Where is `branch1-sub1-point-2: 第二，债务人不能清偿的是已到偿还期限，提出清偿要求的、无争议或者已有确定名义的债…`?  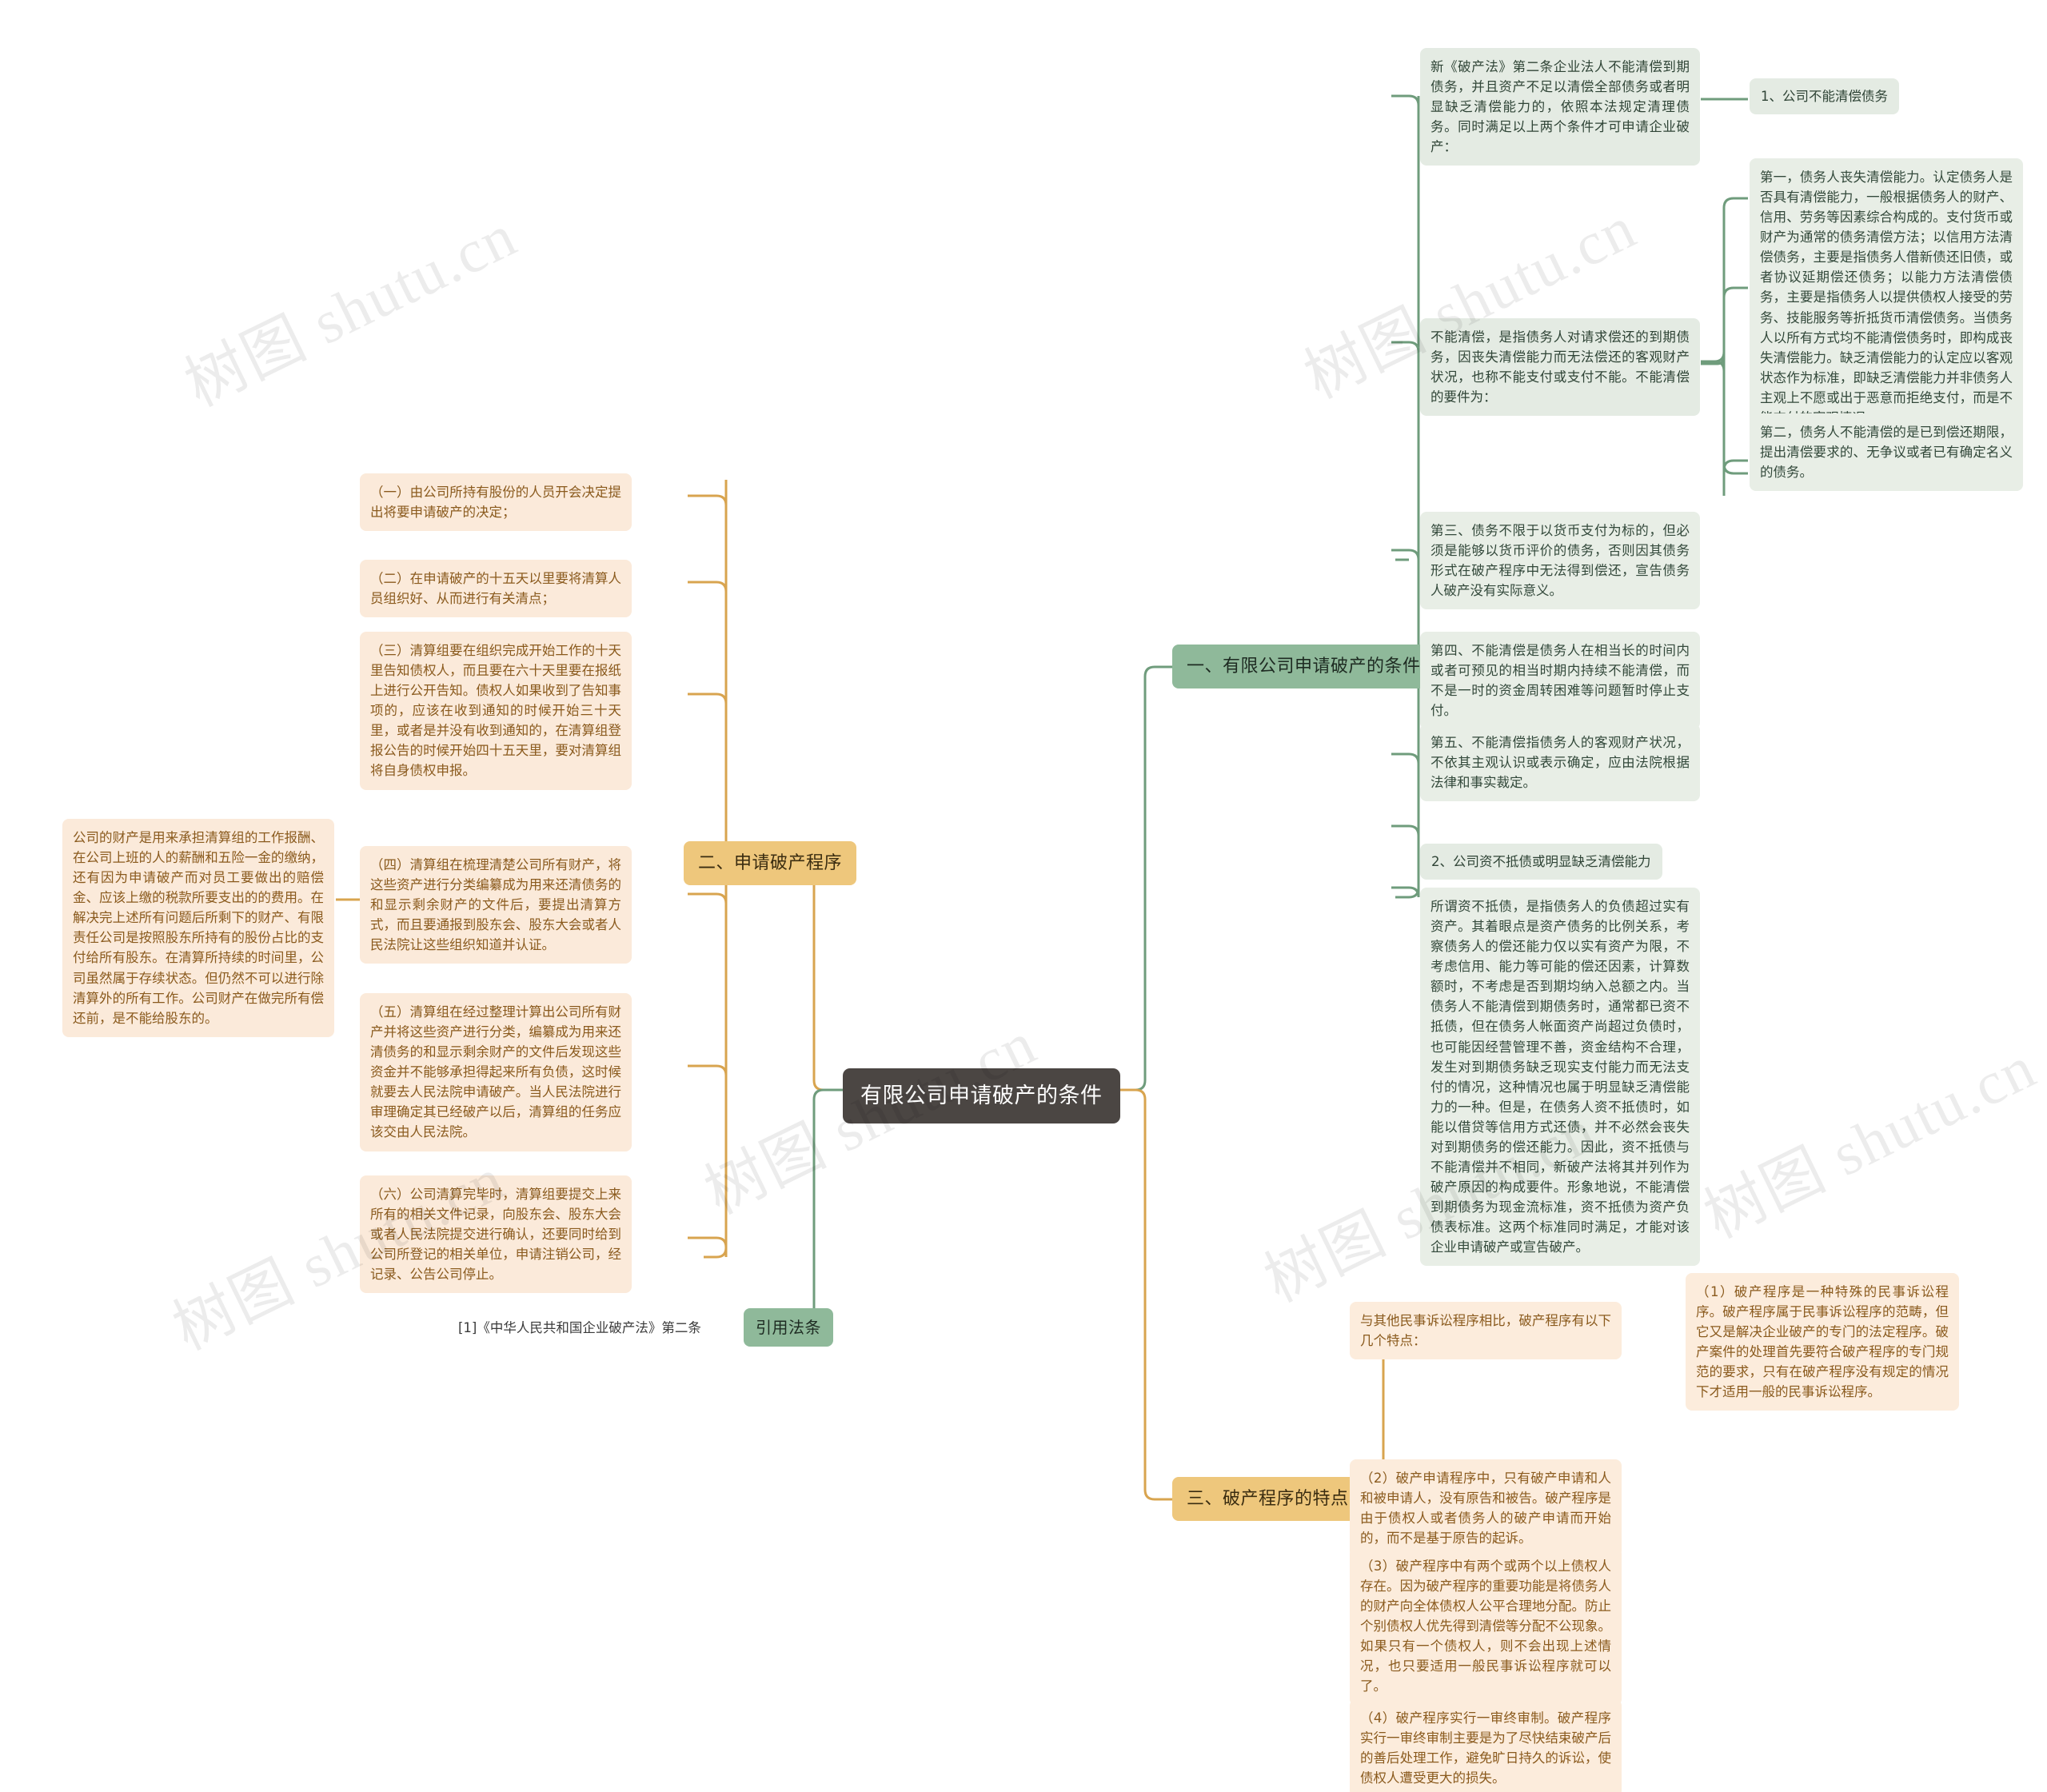 branch1-sub1-point-2: 第二，债务人不能清偿的是已到偿还期限，提出清偿要求的、无争议或者已有确定名义的债… is located at coordinates (1886, 453).